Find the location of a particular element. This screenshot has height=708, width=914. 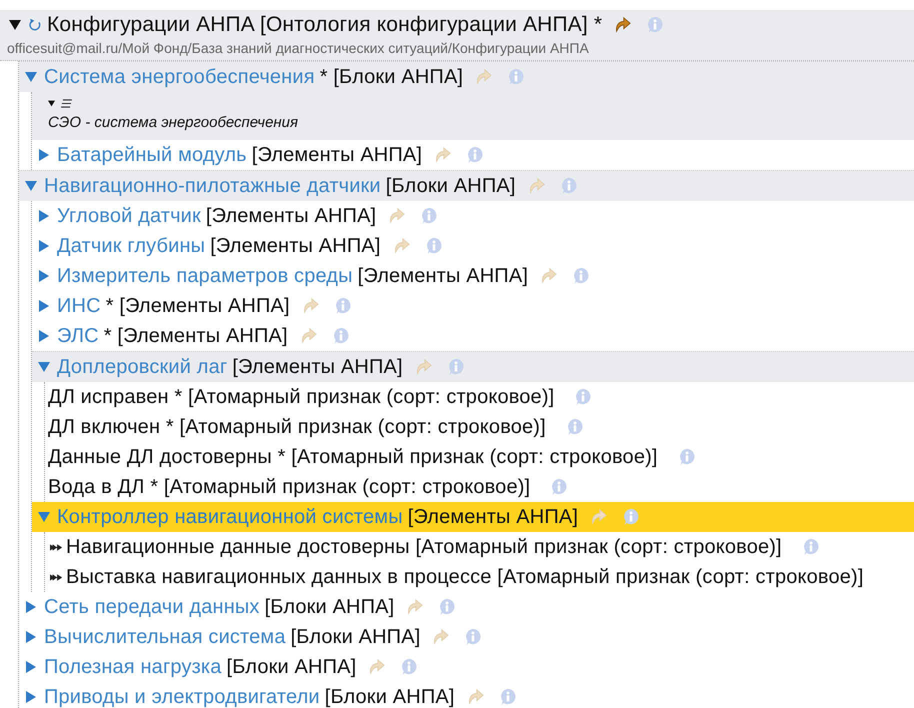

attribute-label: ДЛ включен * [Атомарный признак (сорт: строковое)] is located at coordinates (297, 427).